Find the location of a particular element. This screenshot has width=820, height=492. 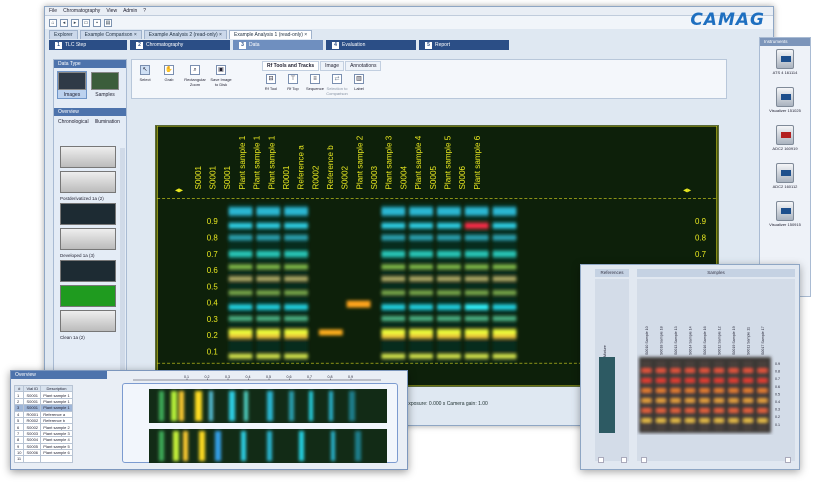

data-type-samples: Samples is located at coordinates (105, 85).